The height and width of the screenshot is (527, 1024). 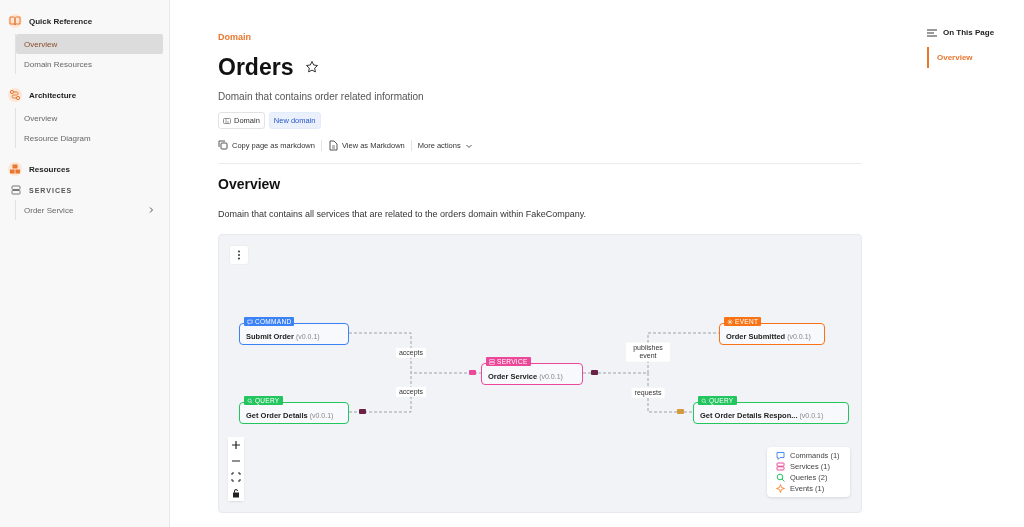 I want to click on lock-button, so click(x=236, y=493).